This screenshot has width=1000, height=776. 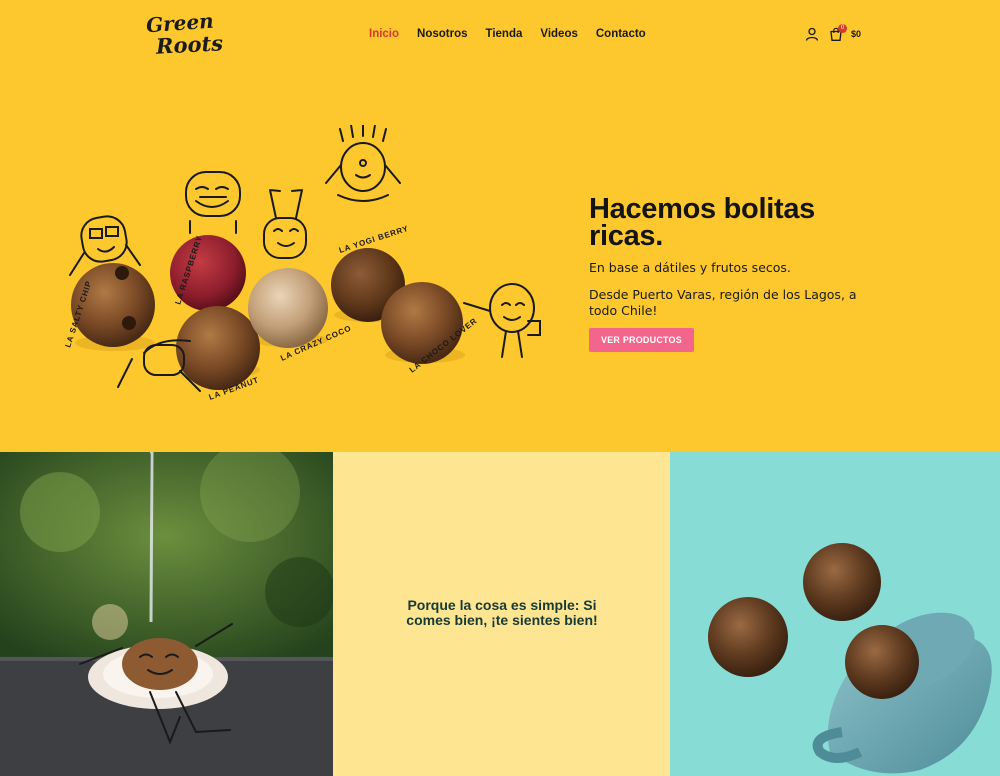 What do you see at coordinates (189, 44) in the screenshot?
I see `logo-line-2: Roots` at bounding box center [189, 44].